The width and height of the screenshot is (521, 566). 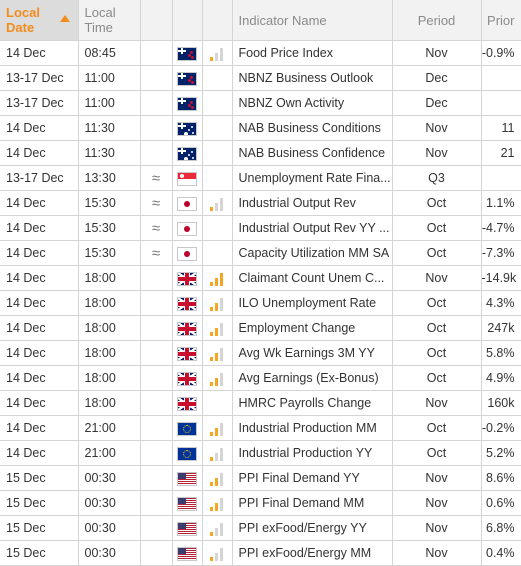 What do you see at coordinates (437, 453) in the screenshot?
I see `cell-period: Oct` at bounding box center [437, 453].